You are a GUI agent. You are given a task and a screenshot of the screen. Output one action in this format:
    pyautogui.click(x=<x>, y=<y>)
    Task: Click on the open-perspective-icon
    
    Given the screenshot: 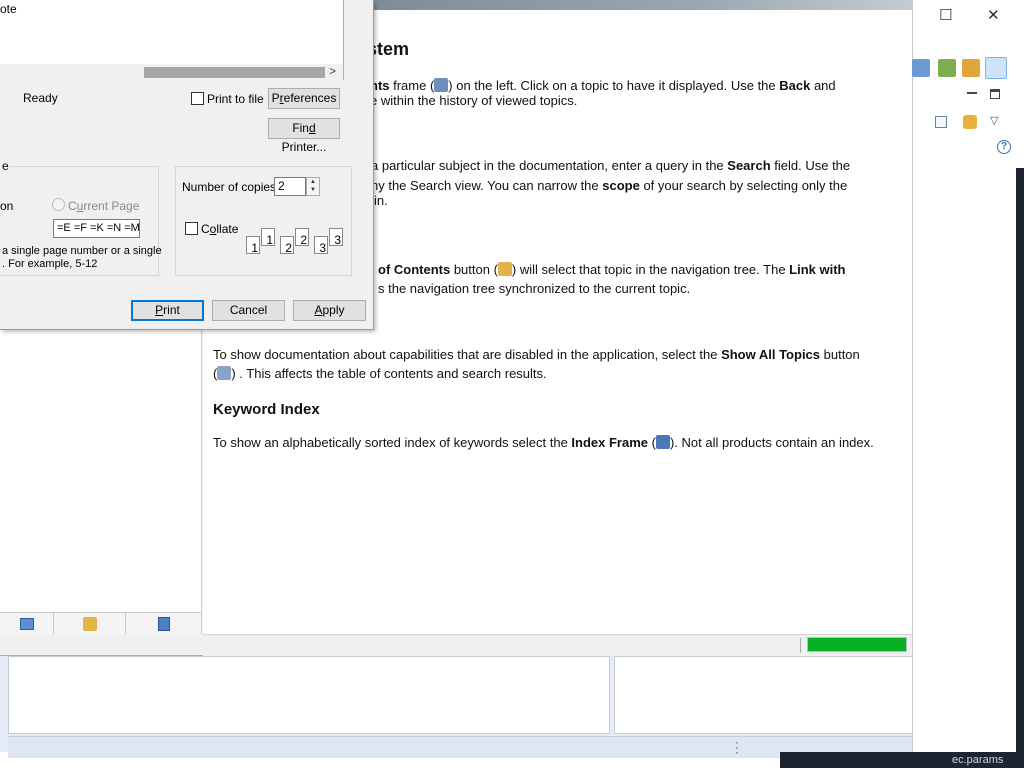 What is the action you would take?
    pyautogui.click(x=921, y=68)
    